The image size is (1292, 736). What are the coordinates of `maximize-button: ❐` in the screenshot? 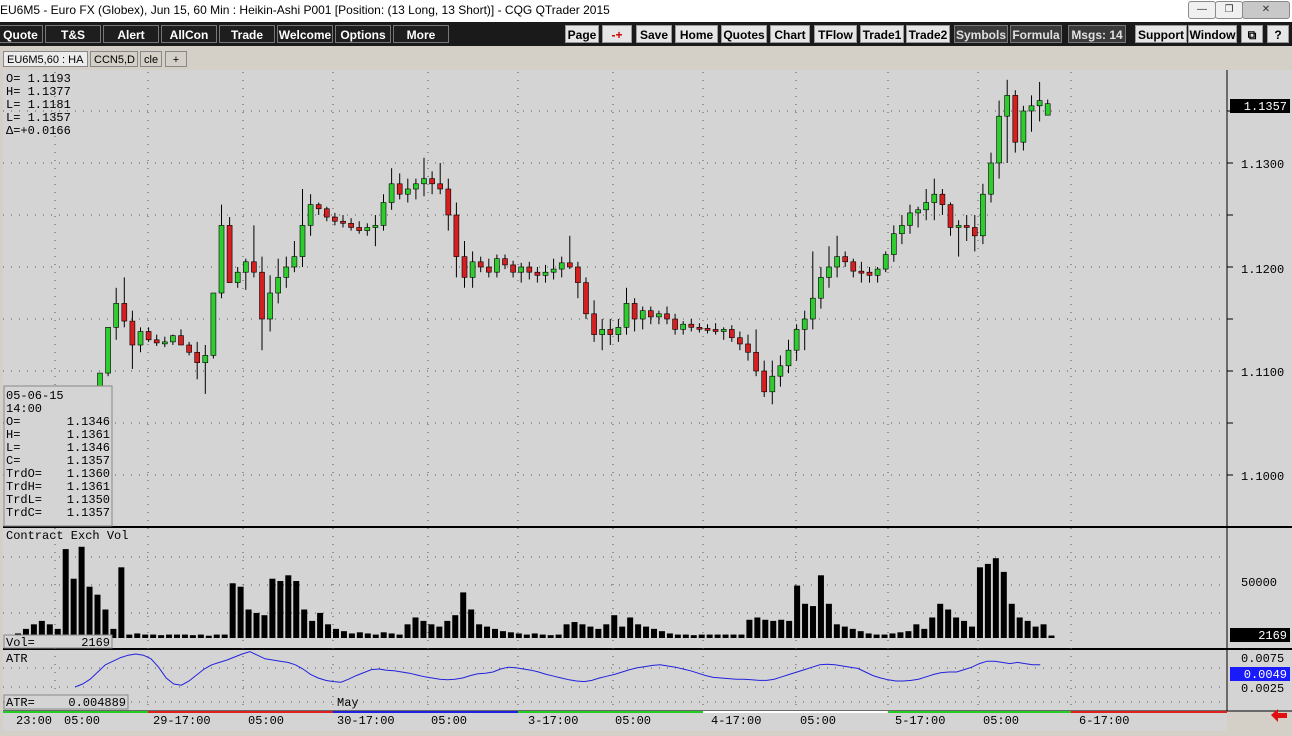 It's located at (1229, 10).